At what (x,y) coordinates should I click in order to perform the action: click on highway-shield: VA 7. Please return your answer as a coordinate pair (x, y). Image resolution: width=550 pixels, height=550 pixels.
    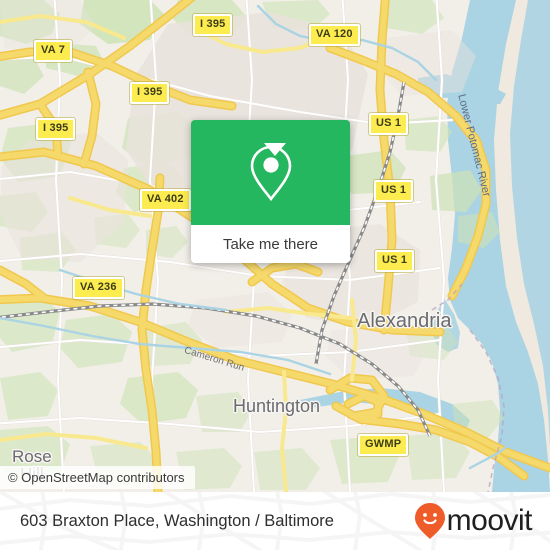
    Looking at the image, I should click on (53, 51).